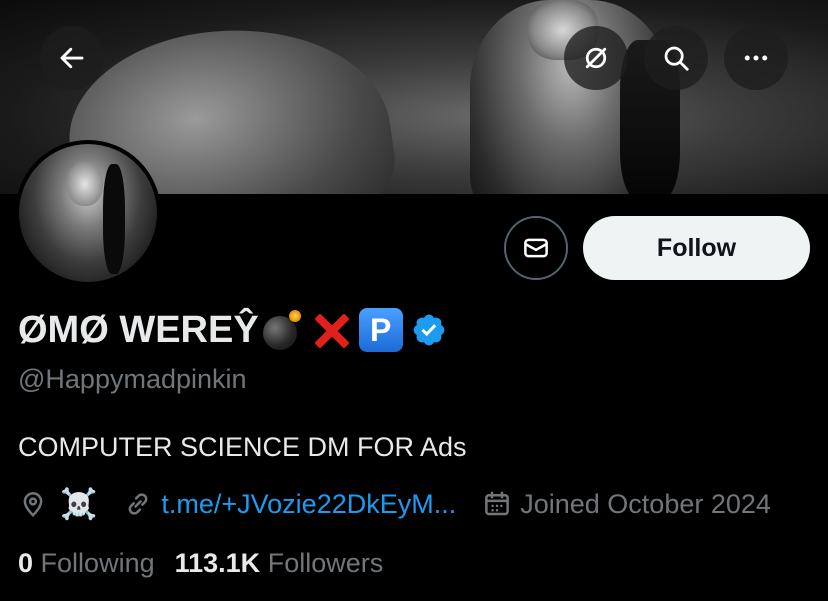 The image size is (828, 601). Describe the element at coordinates (429, 330) in the screenshot. I see `verified-badge-icon` at that location.